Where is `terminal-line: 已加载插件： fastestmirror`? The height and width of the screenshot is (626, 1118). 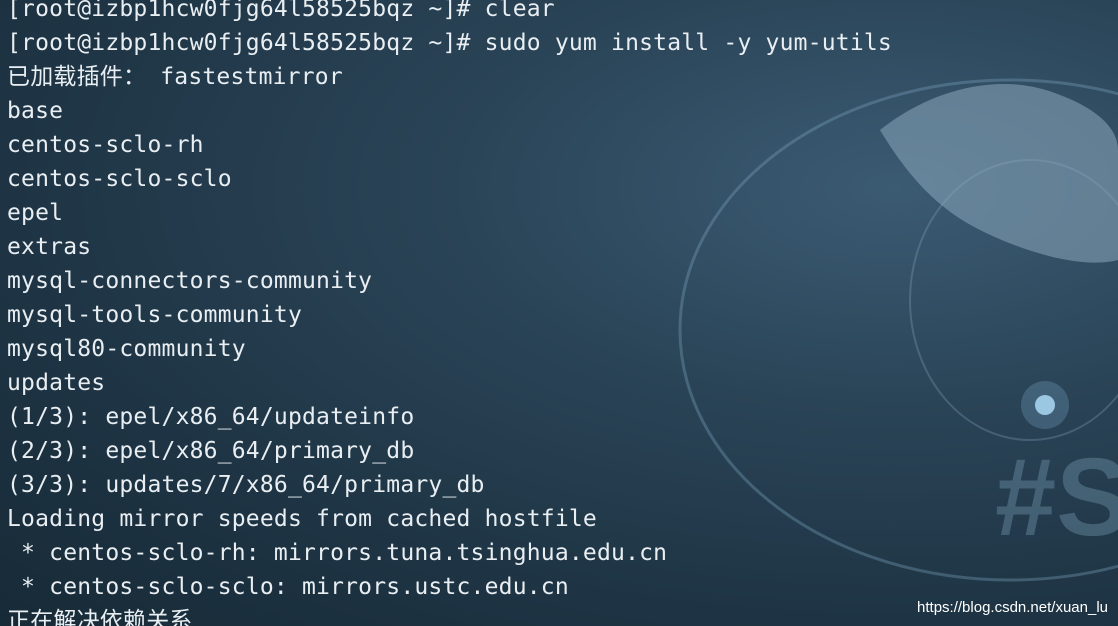
terminal-line: 已加载插件： fastestmirror is located at coordinates (175, 77).